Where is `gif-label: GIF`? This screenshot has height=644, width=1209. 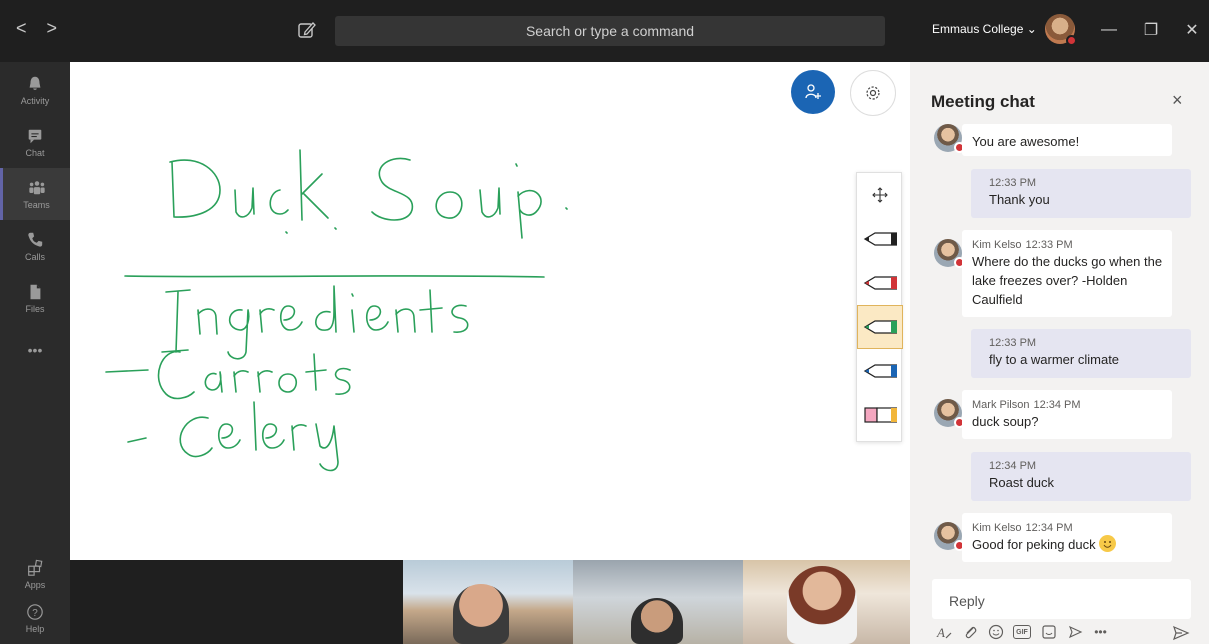 gif-label: GIF is located at coordinates (1022, 632).